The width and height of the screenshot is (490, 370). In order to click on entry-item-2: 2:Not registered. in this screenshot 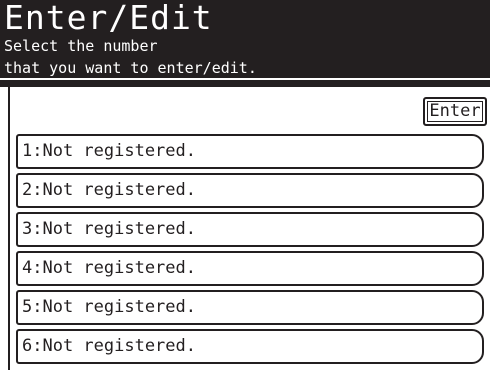, I will do `click(250, 190)`.